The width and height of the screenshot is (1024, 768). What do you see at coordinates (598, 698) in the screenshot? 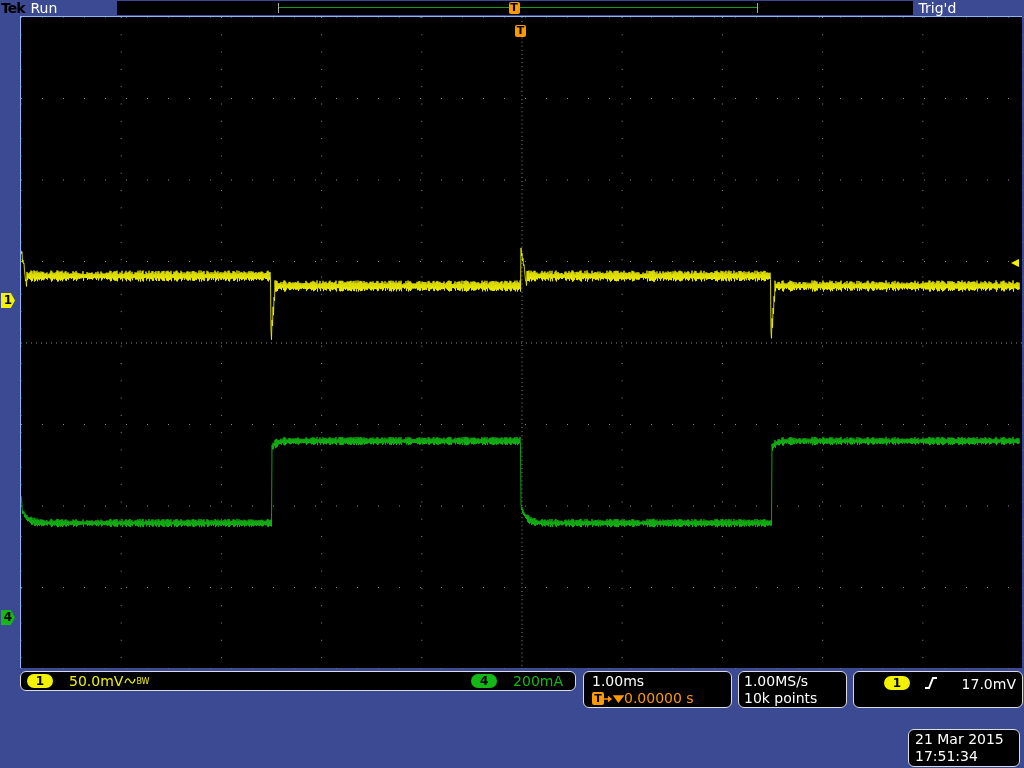
I see `trigger-marker: T` at bounding box center [598, 698].